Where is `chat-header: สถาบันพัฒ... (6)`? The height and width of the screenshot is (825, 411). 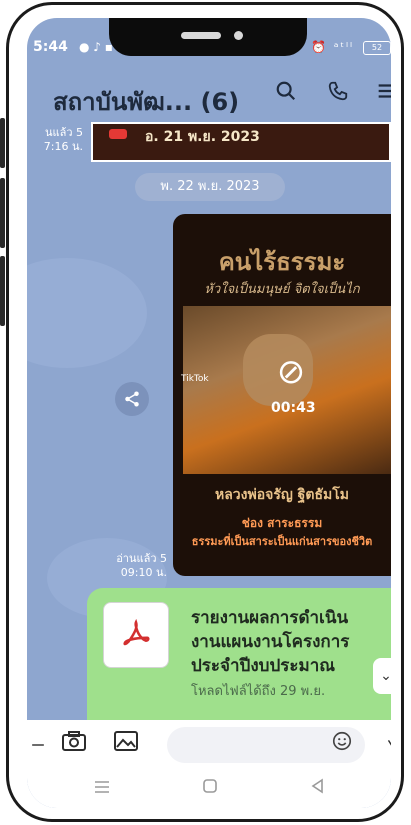
chat-header: สถาบันพัฒ... (6) is located at coordinates (209, 94).